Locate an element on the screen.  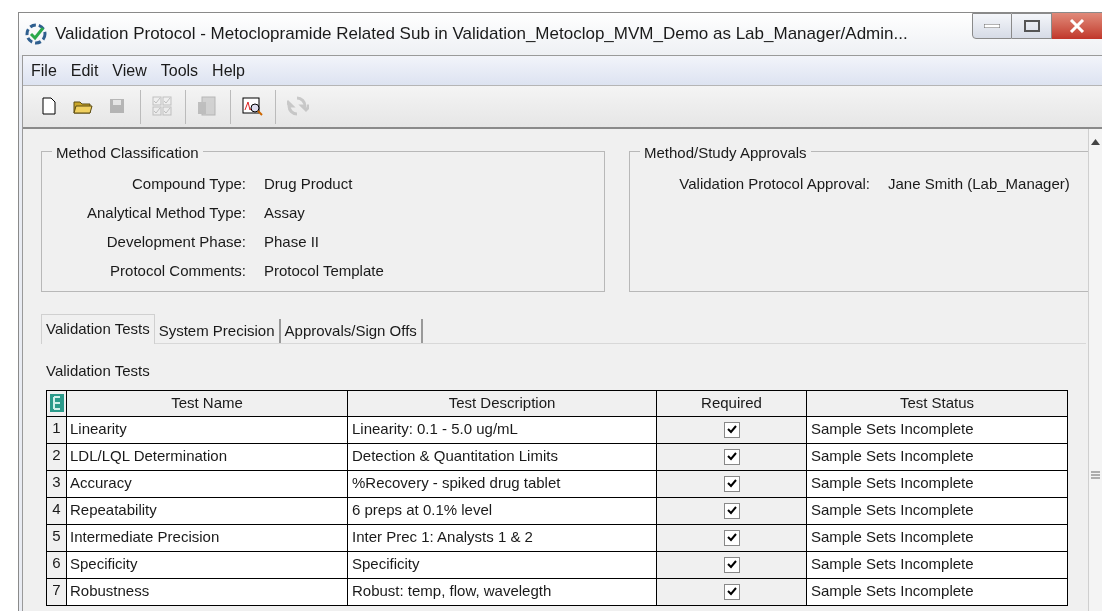
app-logo-icon is located at coordinates (36, 34).